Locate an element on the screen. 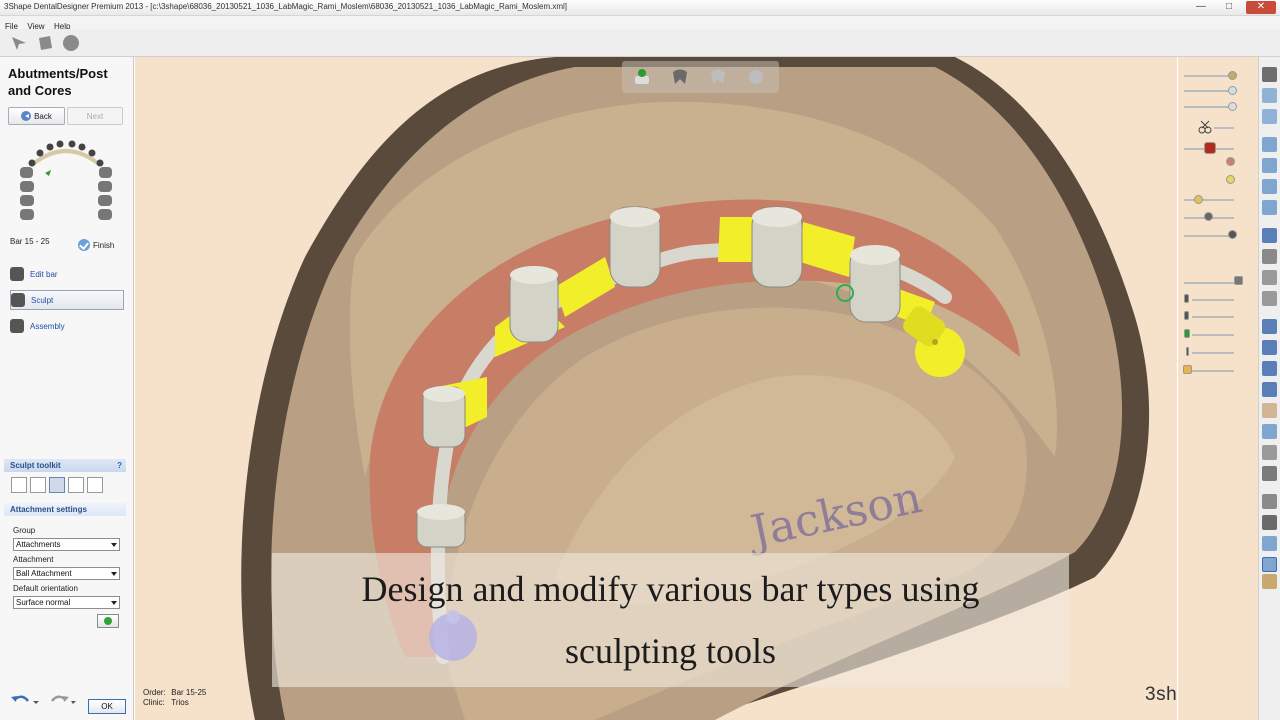  wax-tooth-icon is located at coordinates (1269, 581).